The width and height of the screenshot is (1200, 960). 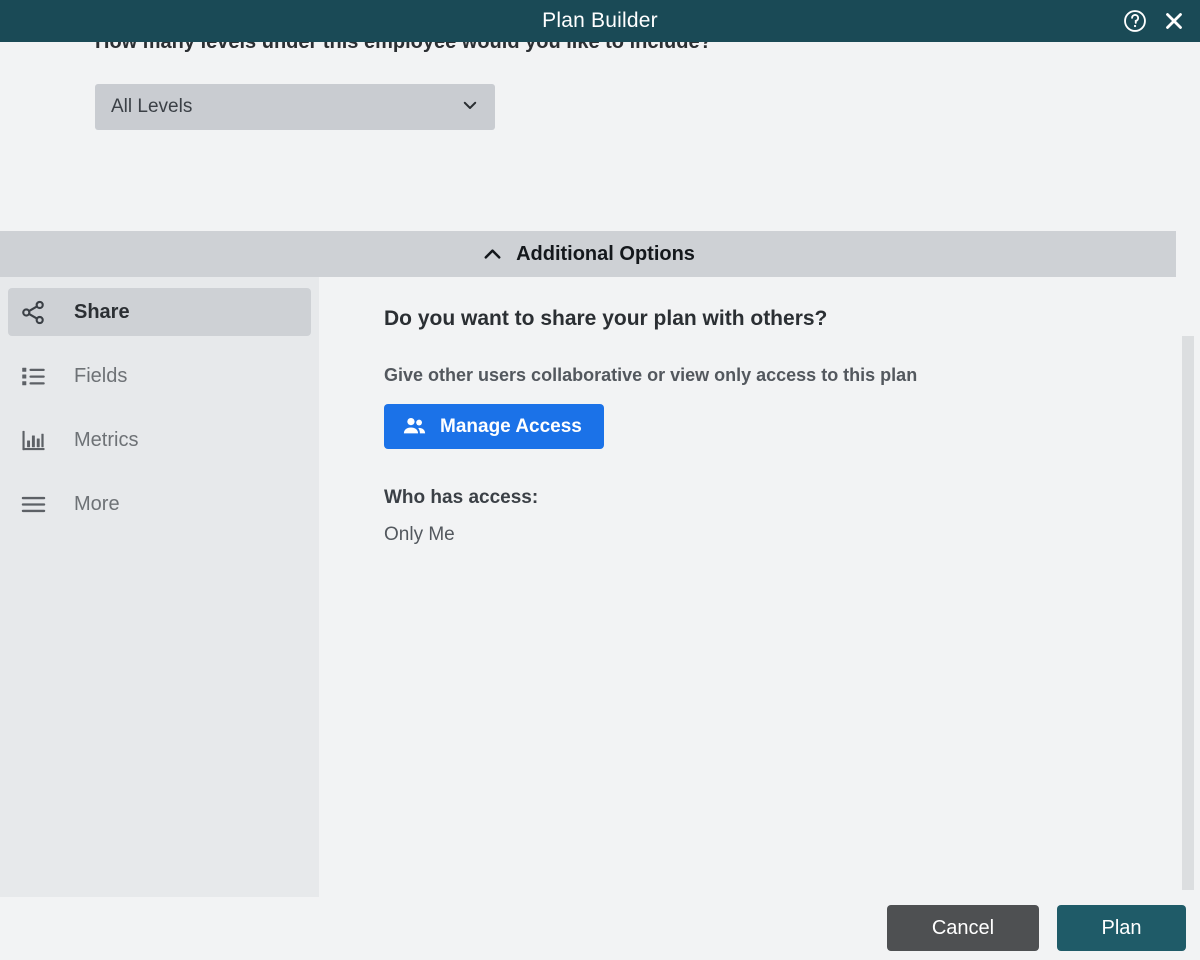 I want to click on dialog-footer: Cancel Plan, so click(x=600, y=928).